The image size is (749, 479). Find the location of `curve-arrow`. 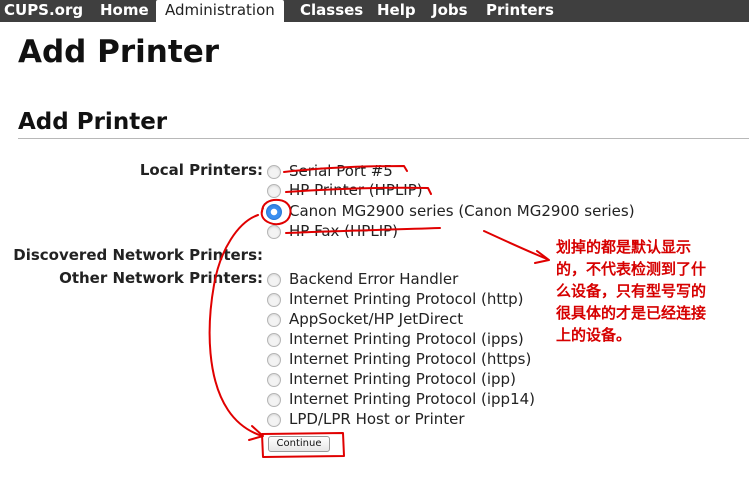

curve-arrow is located at coordinates (235, 325).